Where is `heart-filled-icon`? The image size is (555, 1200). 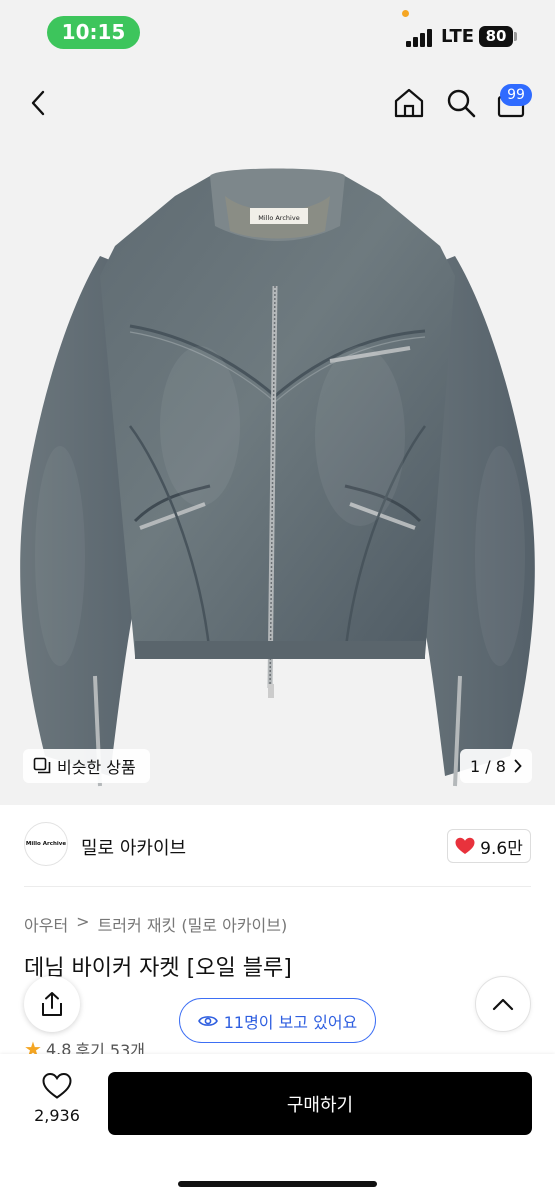
heart-filled-icon is located at coordinates (465, 845).